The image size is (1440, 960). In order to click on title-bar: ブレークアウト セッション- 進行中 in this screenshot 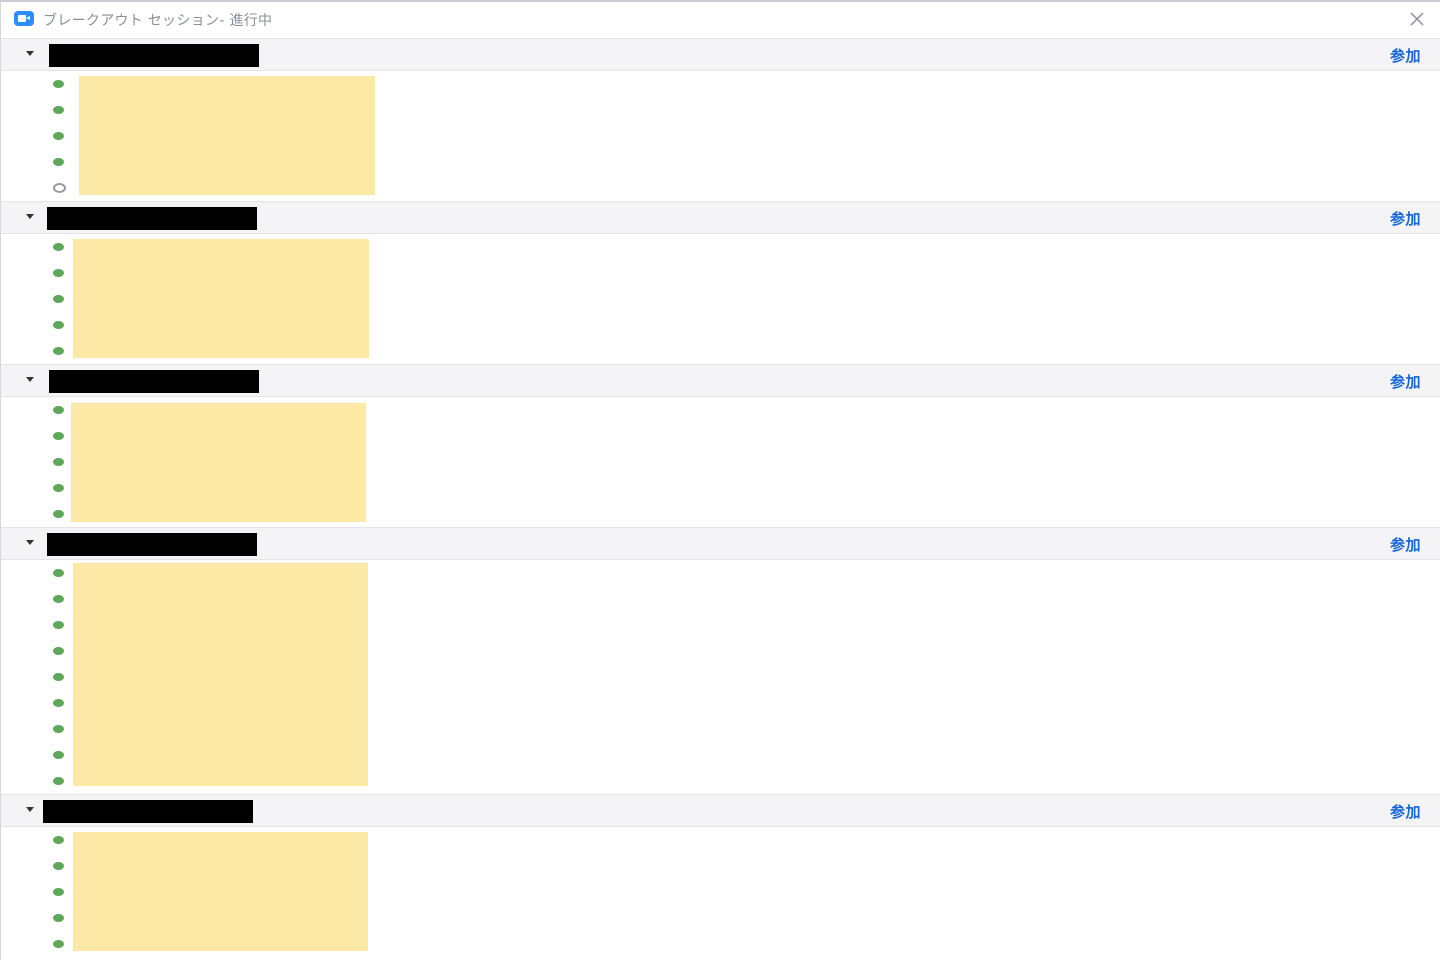, I will do `click(720, 19)`.